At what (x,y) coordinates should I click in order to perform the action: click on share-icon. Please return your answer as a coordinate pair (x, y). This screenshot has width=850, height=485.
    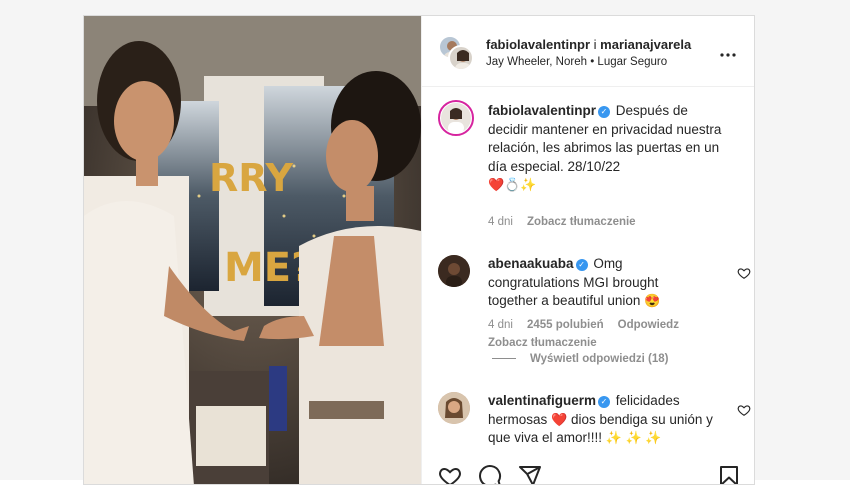
    Looking at the image, I should click on (530, 474).